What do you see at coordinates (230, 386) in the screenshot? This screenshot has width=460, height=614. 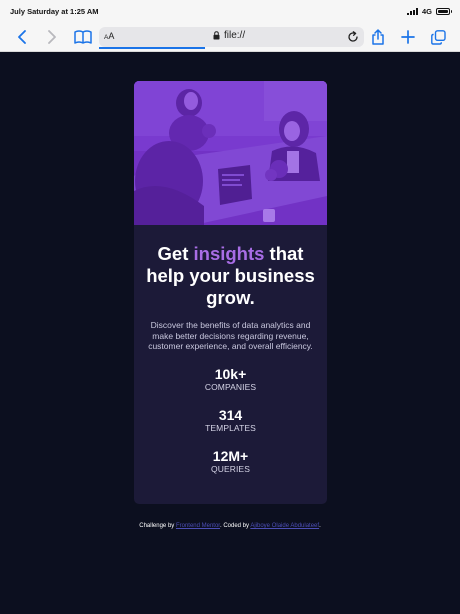 I see `stat-label: COMPANIES` at bounding box center [230, 386].